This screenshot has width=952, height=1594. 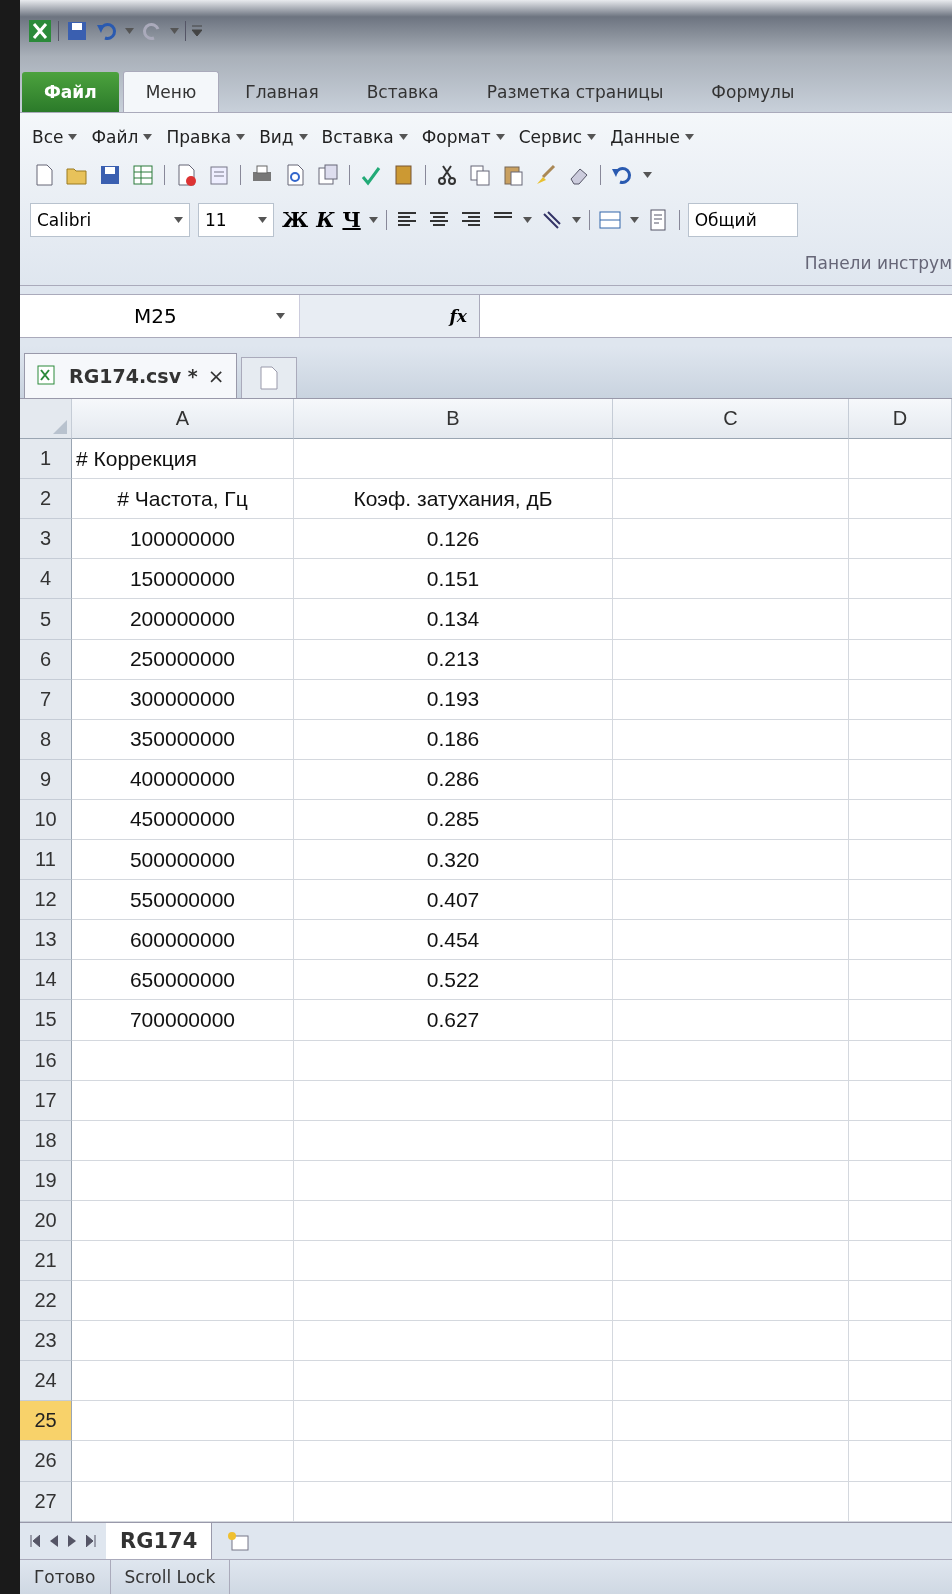 What do you see at coordinates (609, 220) in the screenshot?
I see `merge-cells-icon` at bounding box center [609, 220].